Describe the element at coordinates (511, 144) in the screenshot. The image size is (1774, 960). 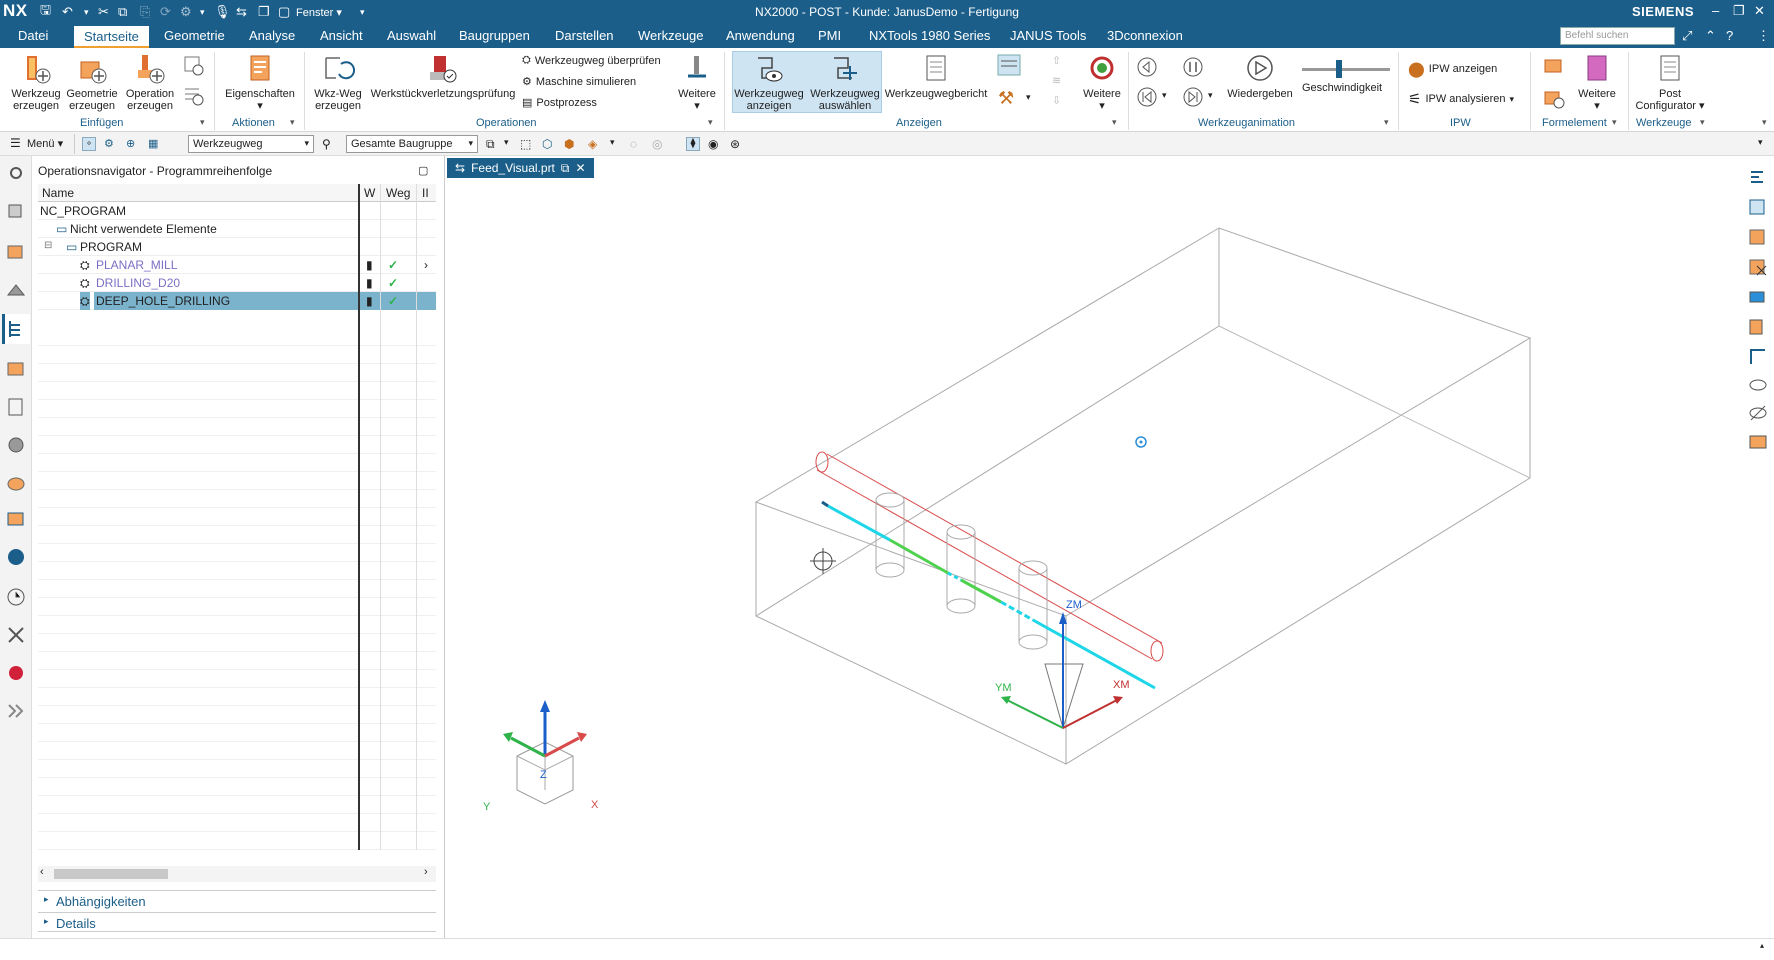
I see `selection-filter-dropdown-icon: ▾` at that location.